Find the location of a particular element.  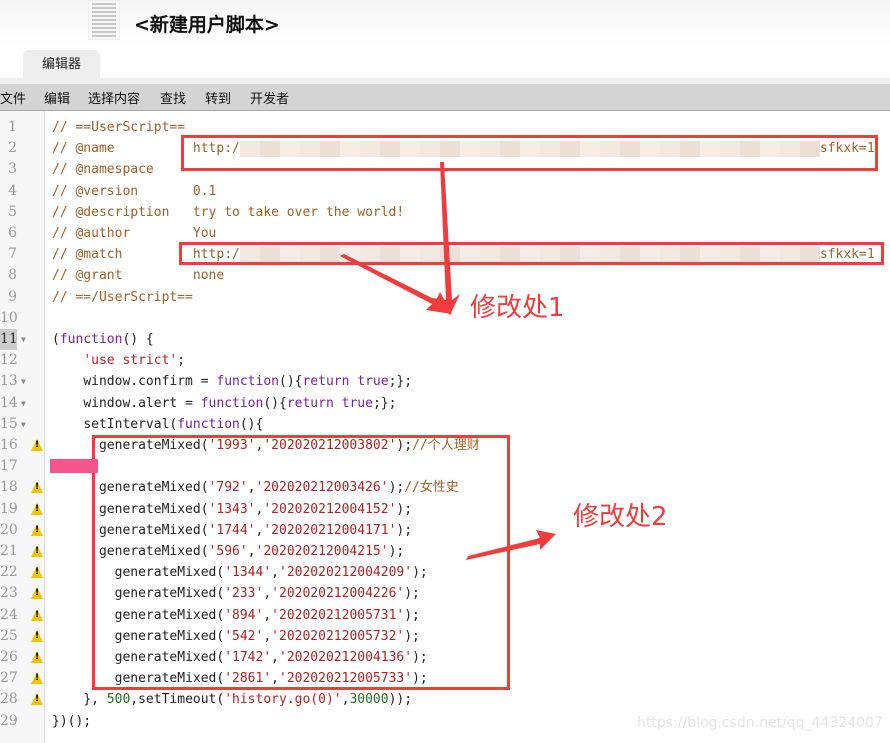

arrow-1a is located at coordinates (446, 238).